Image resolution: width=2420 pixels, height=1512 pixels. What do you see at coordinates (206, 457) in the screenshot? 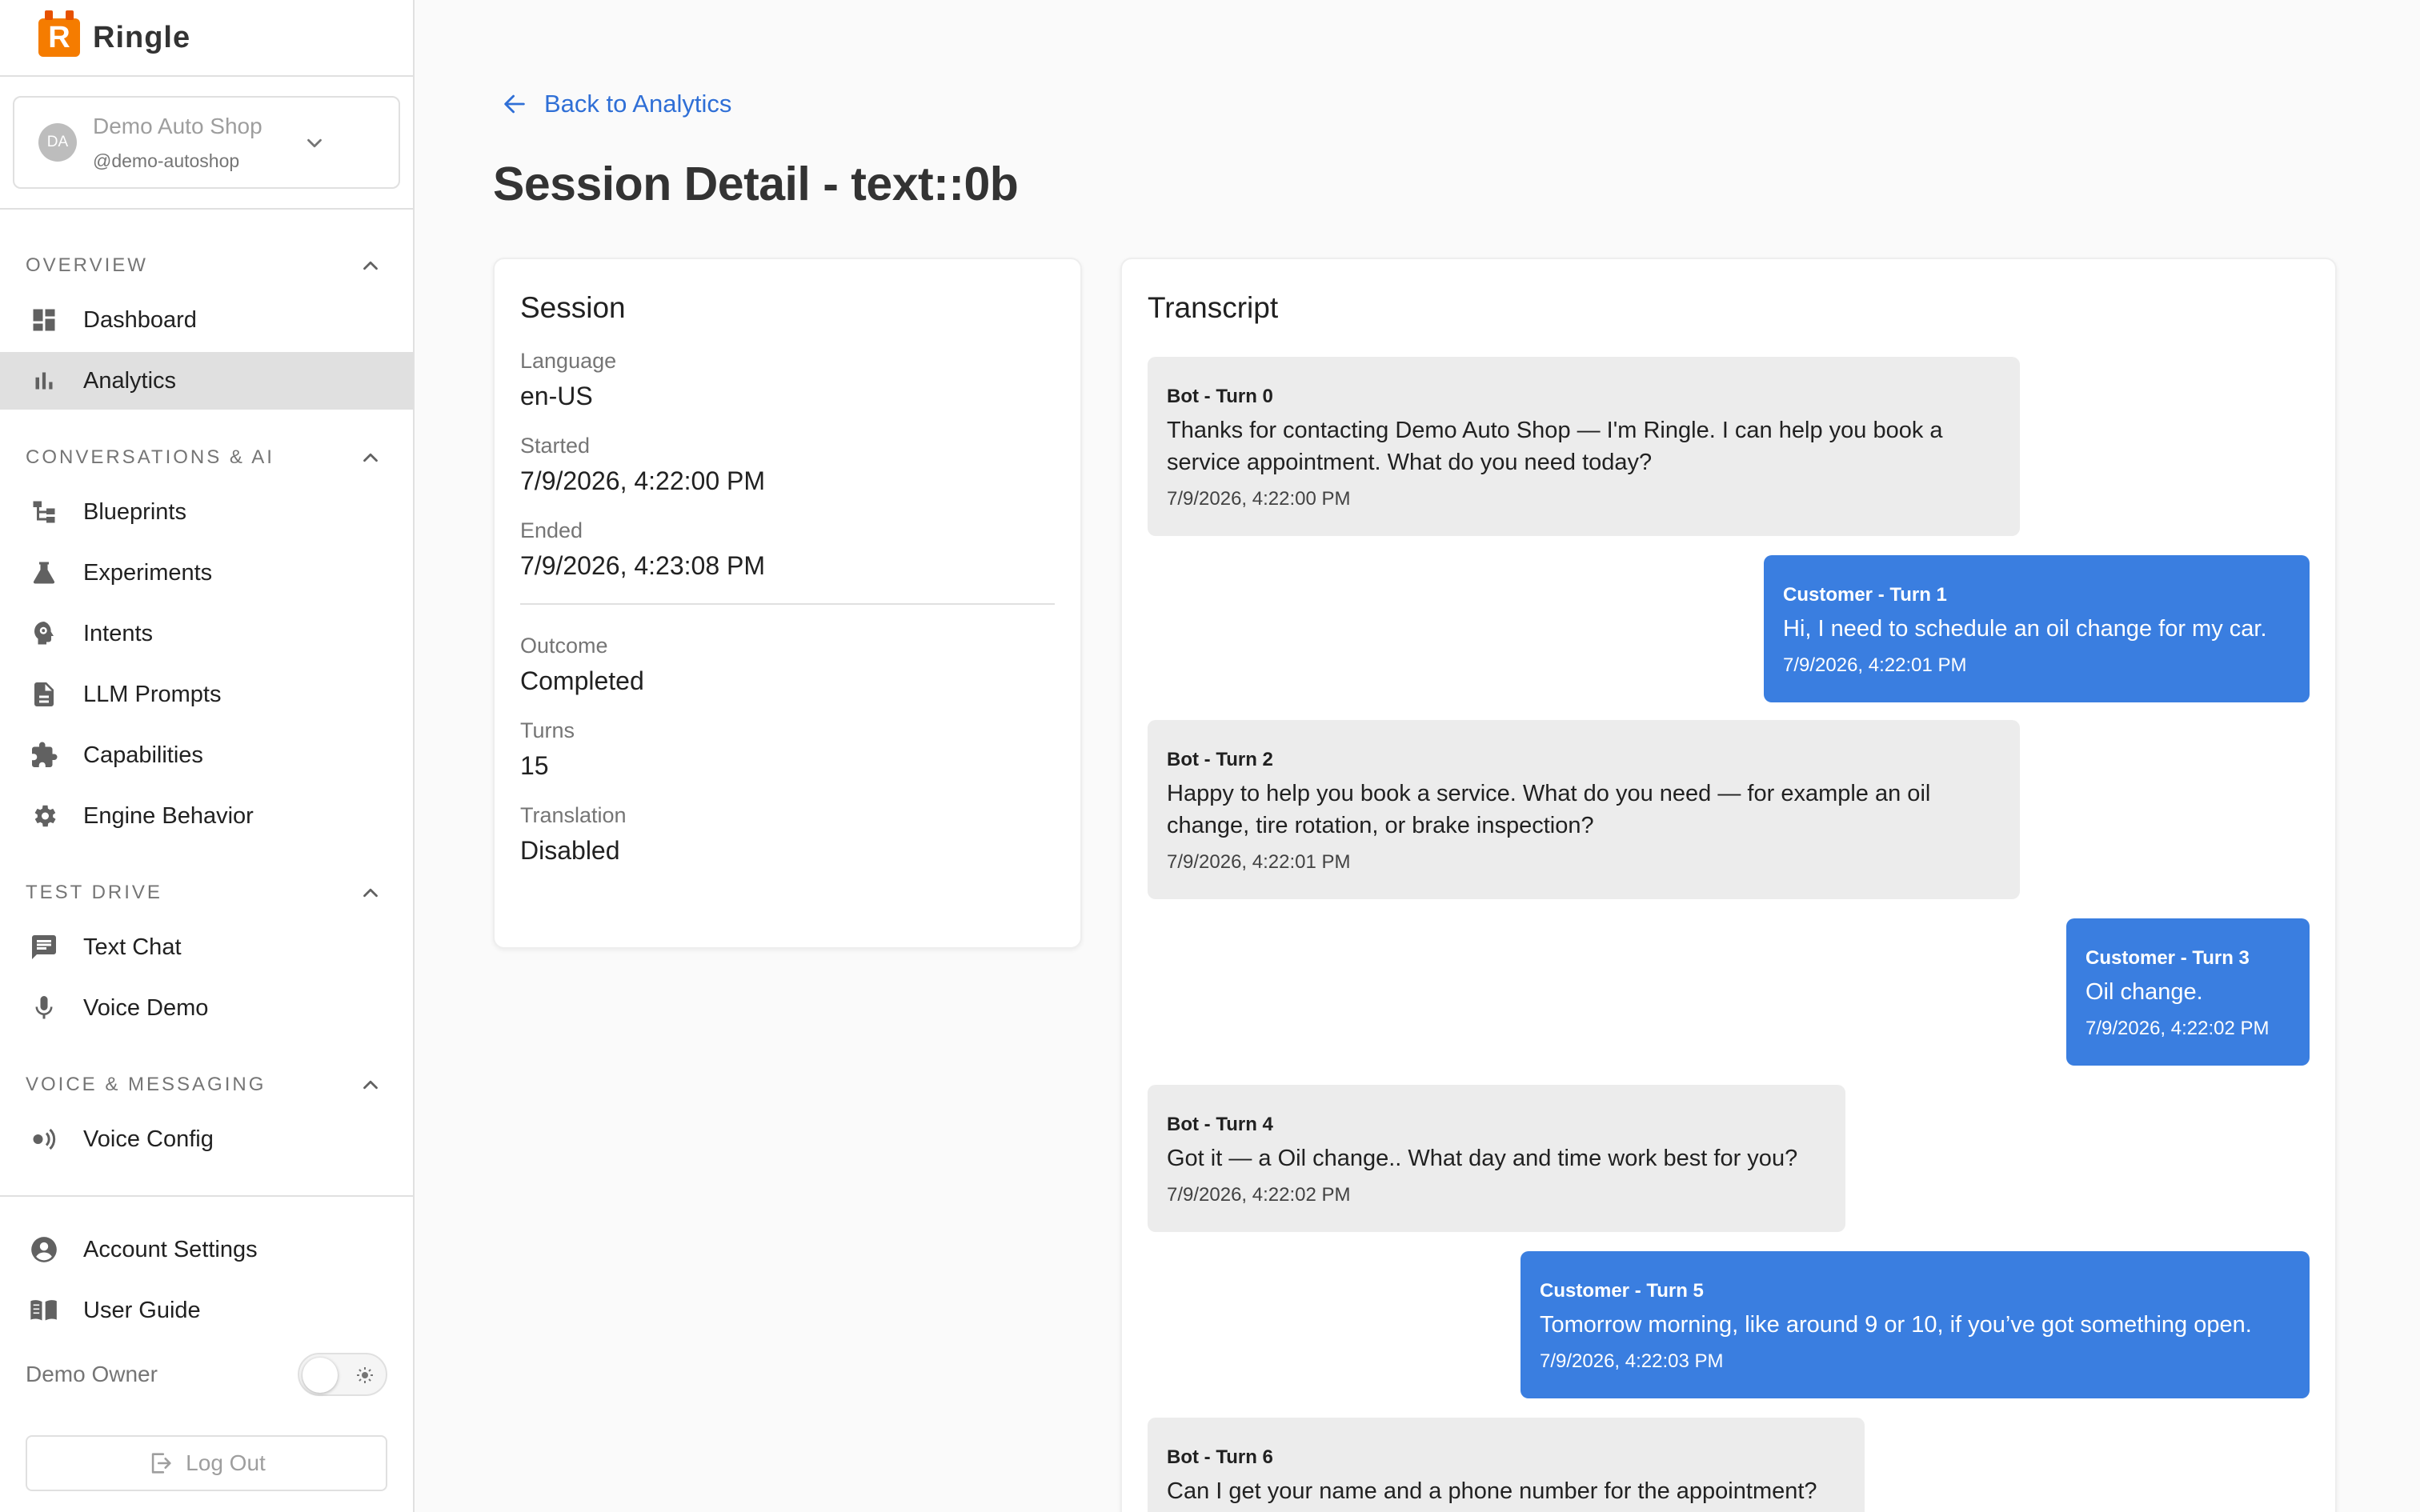
I see `section-conversations-ai: CONVERSATIONS & AI` at bounding box center [206, 457].